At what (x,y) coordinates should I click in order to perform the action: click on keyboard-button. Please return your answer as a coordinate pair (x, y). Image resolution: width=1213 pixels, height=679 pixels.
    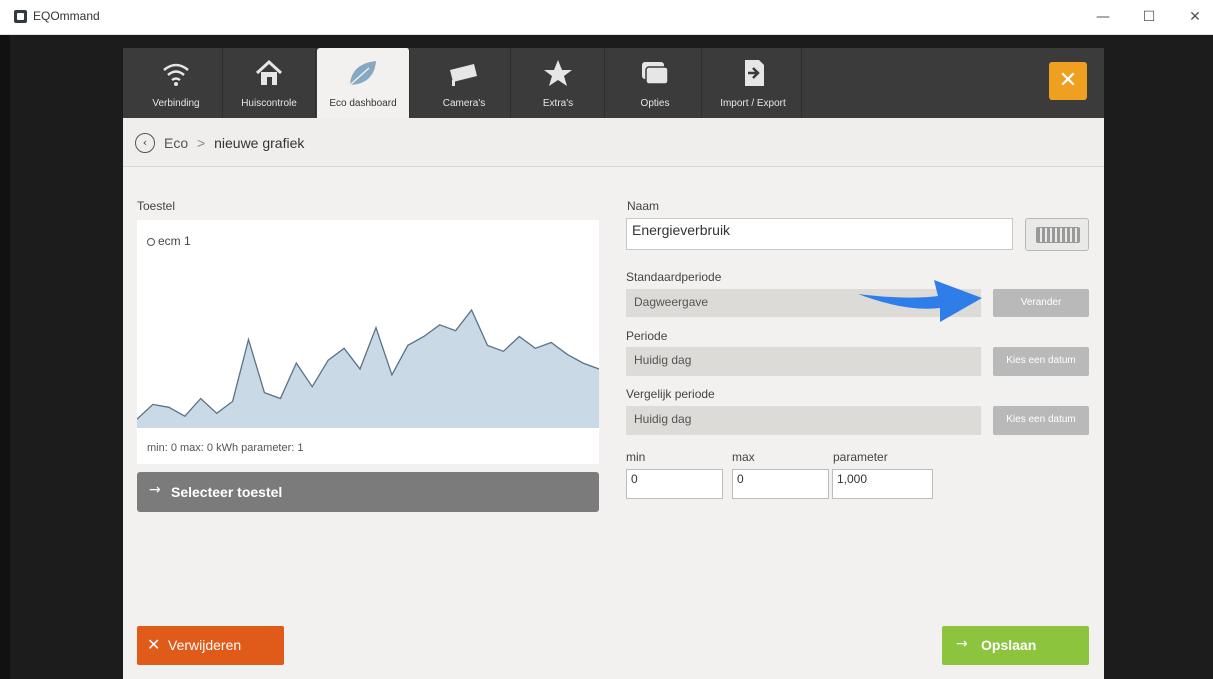
    Looking at the image, I should click on (1057, 234).